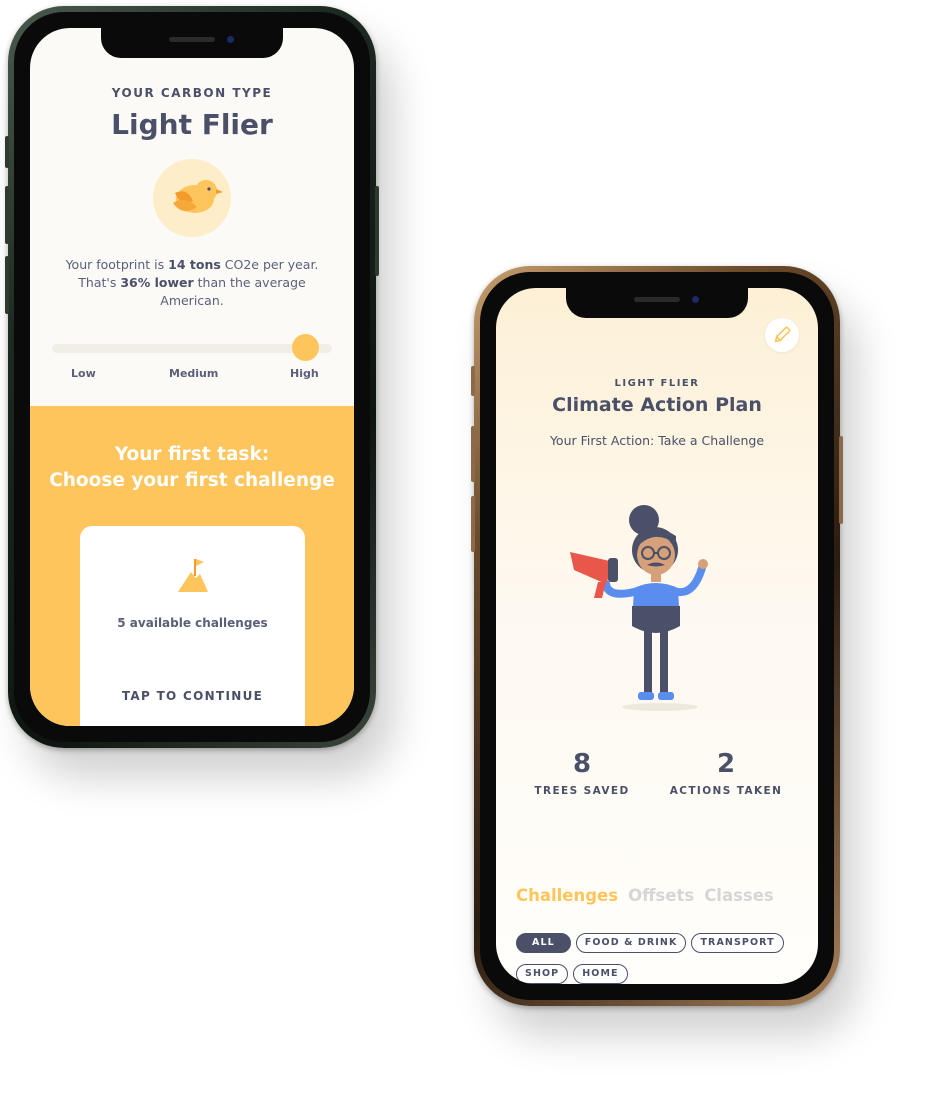 This screenshot has width=940, height=1094. Describe the element at coordinates (631, 943) in the screenshot. I see `chip-food-and-drink: FOOD & DRINK` at that location.